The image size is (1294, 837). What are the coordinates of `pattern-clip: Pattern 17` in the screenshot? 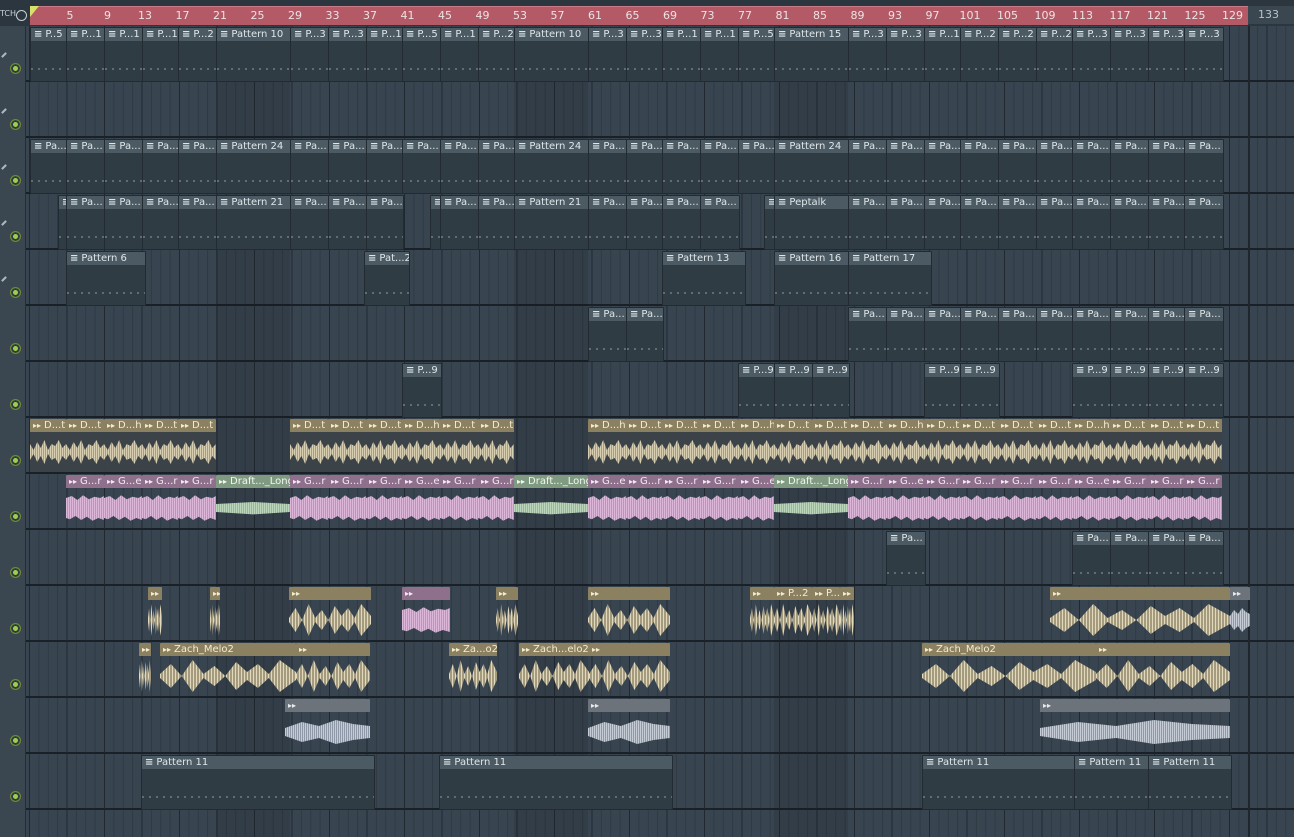 It's located at (890, 278).